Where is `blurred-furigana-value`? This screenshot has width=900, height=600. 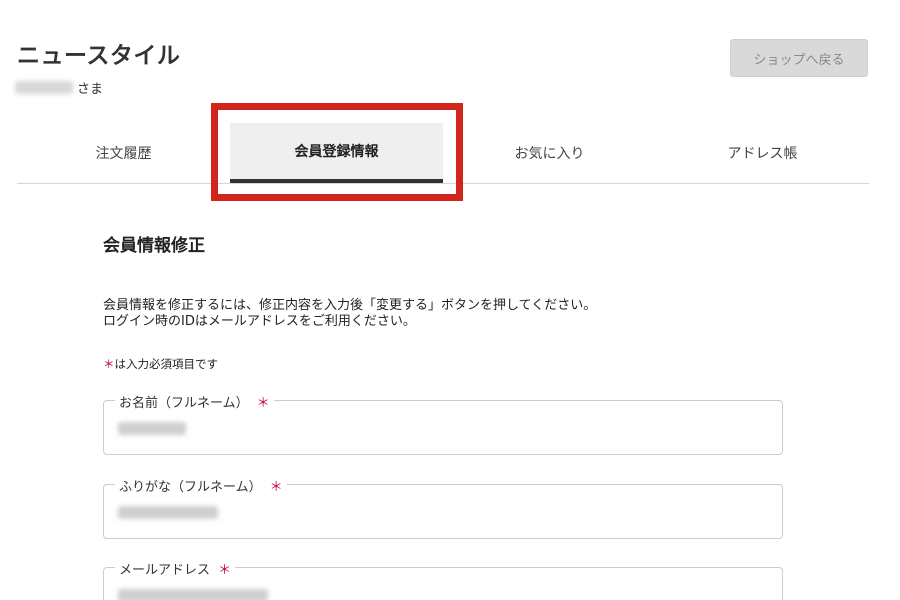
blurred-furigana-value is located at coordinates (168, 512).